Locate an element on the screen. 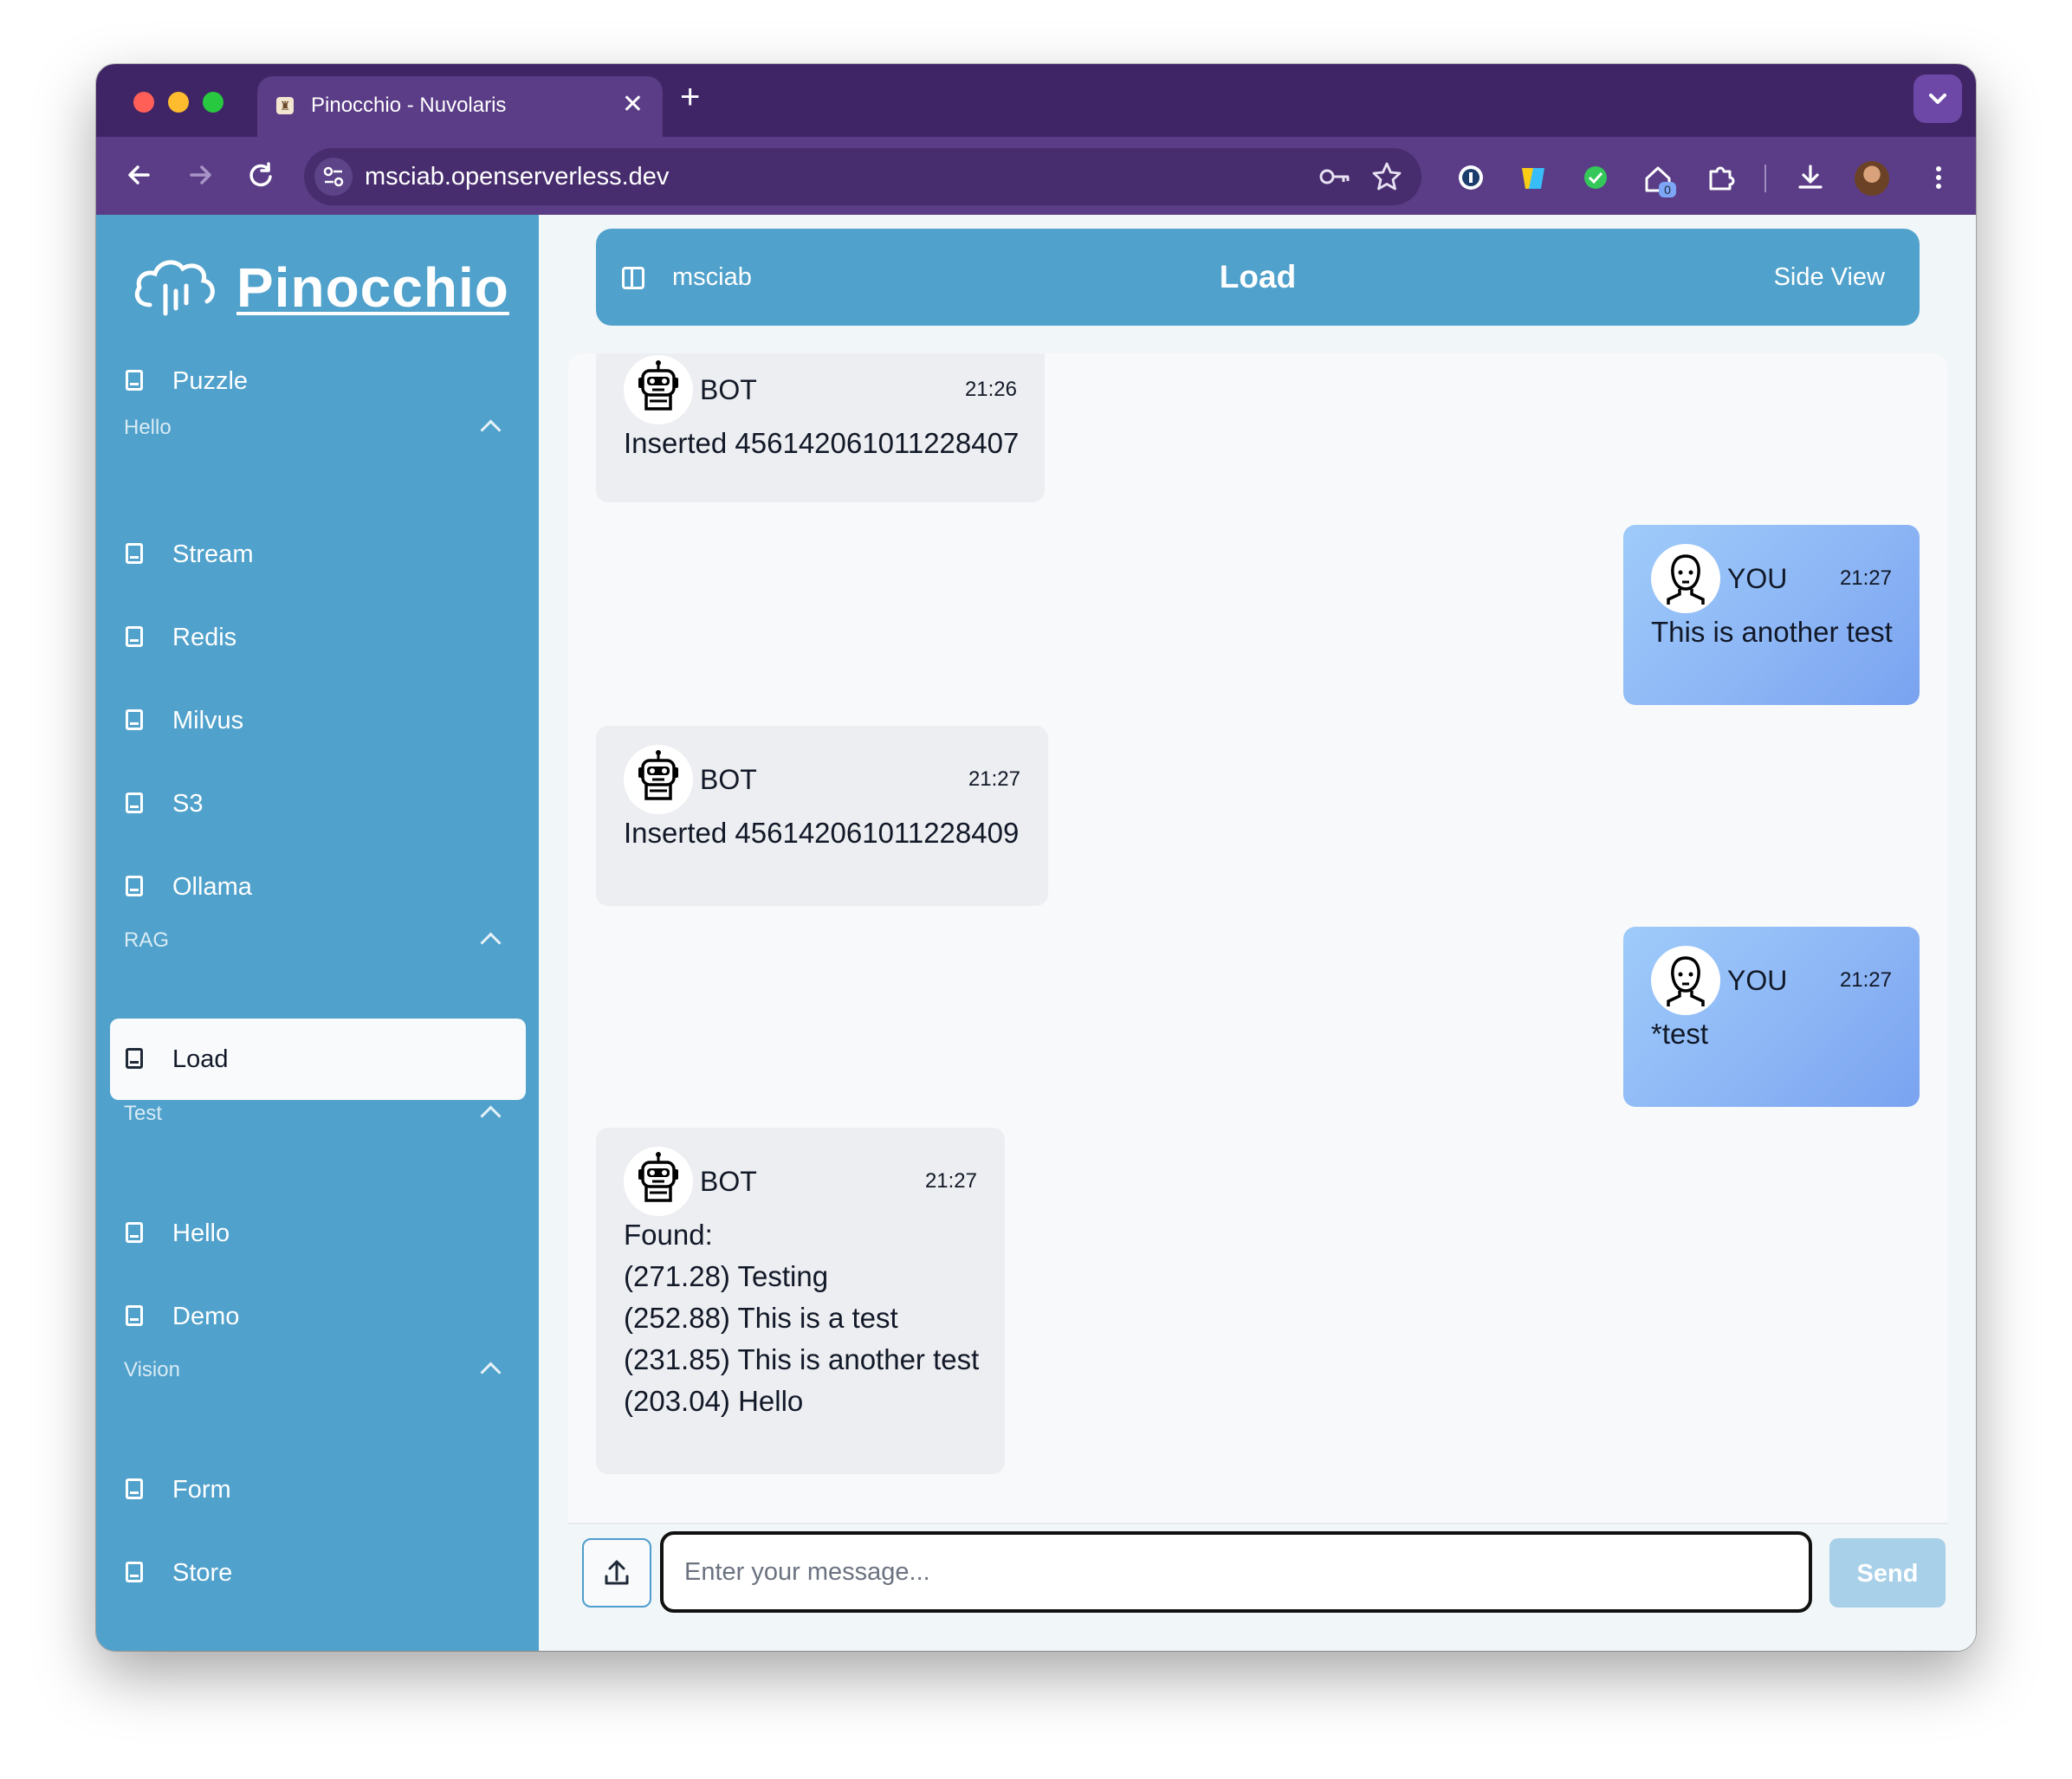  new-tab-button: + is located at coordinates (690, 97).